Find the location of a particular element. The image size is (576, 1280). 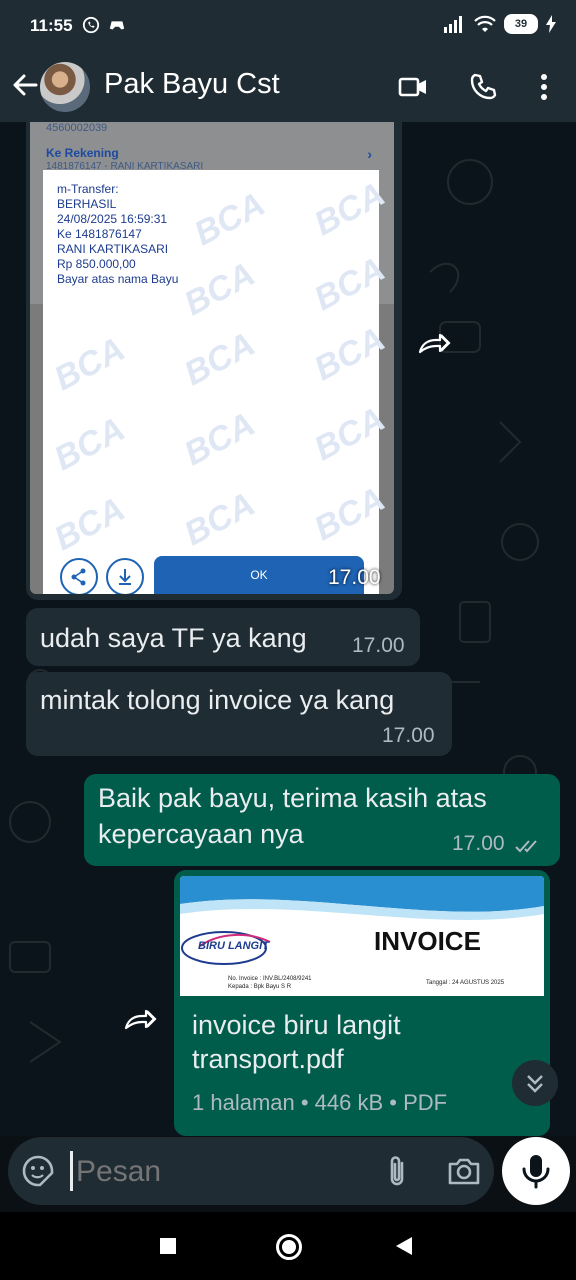

double-chevron-down-icon is located at coordinates (535, 1084).